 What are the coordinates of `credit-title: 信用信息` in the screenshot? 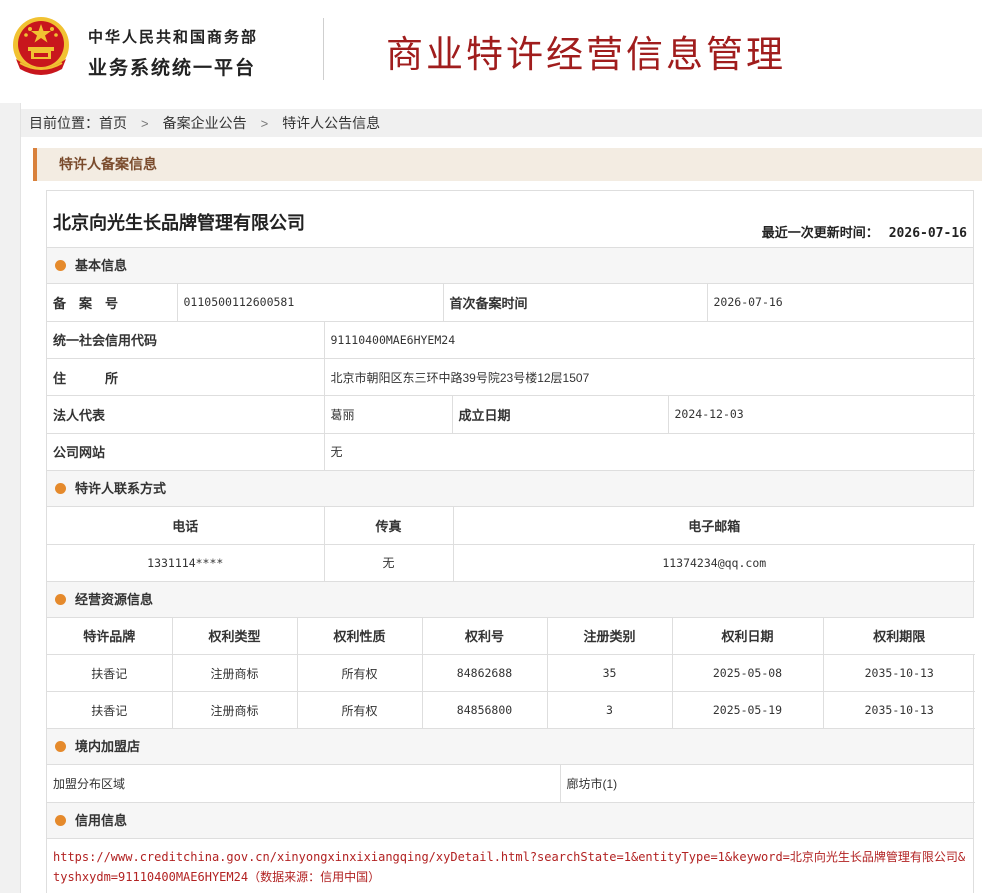 It's located at (101, 820).